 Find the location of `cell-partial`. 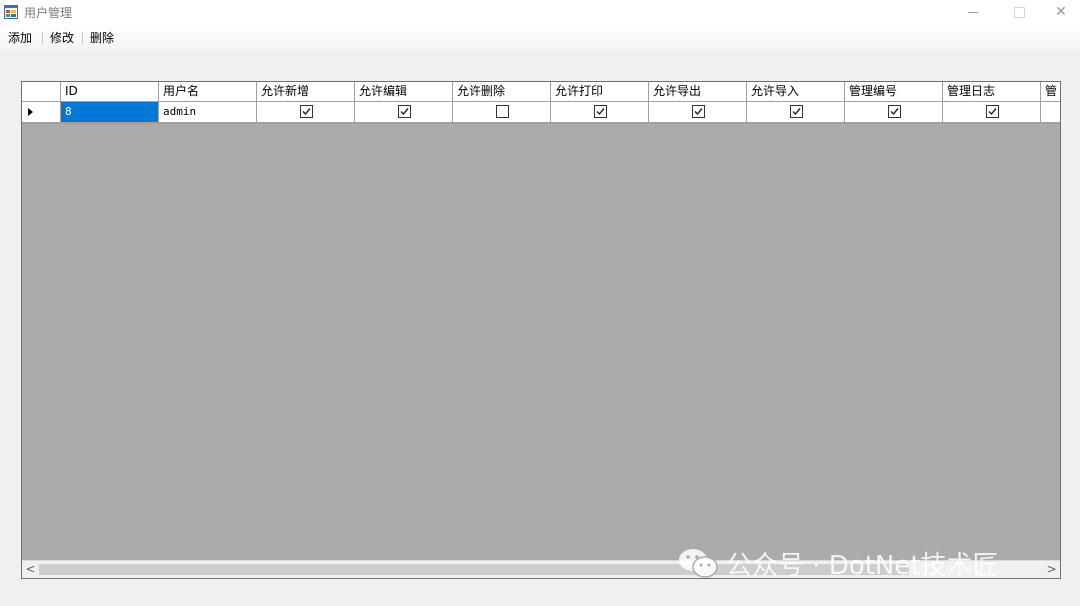

cell-partial is located at coordinates (1050, 112).